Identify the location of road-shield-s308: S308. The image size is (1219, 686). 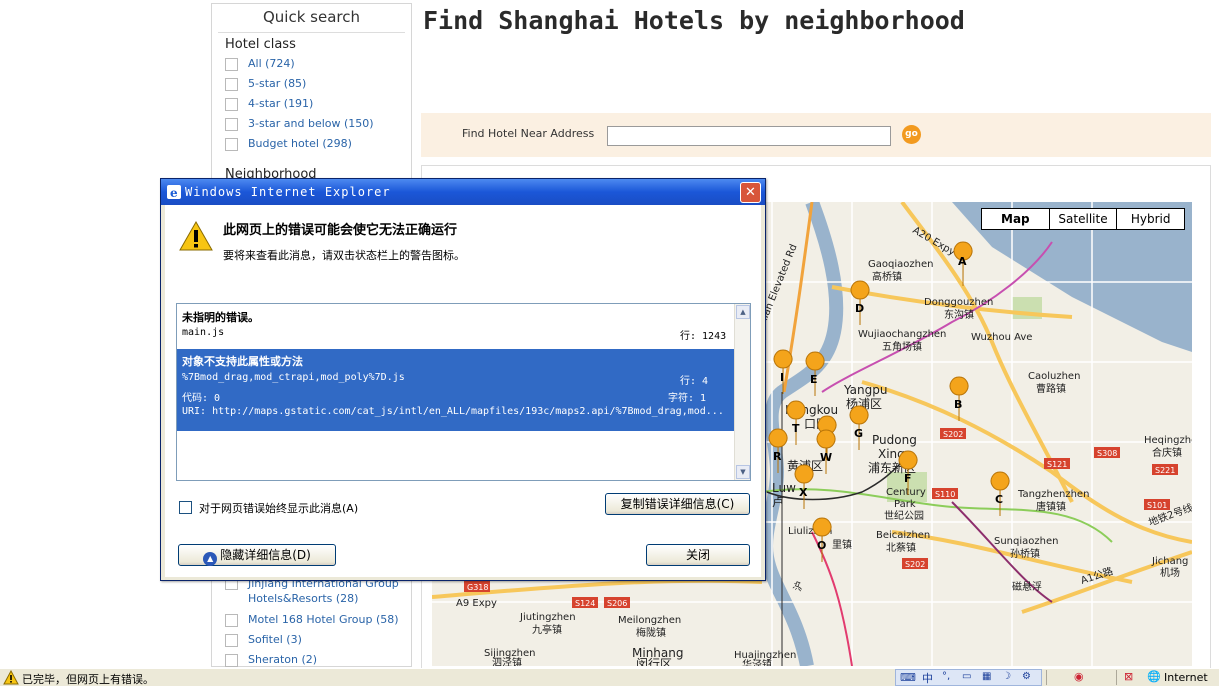
(1107, 453).